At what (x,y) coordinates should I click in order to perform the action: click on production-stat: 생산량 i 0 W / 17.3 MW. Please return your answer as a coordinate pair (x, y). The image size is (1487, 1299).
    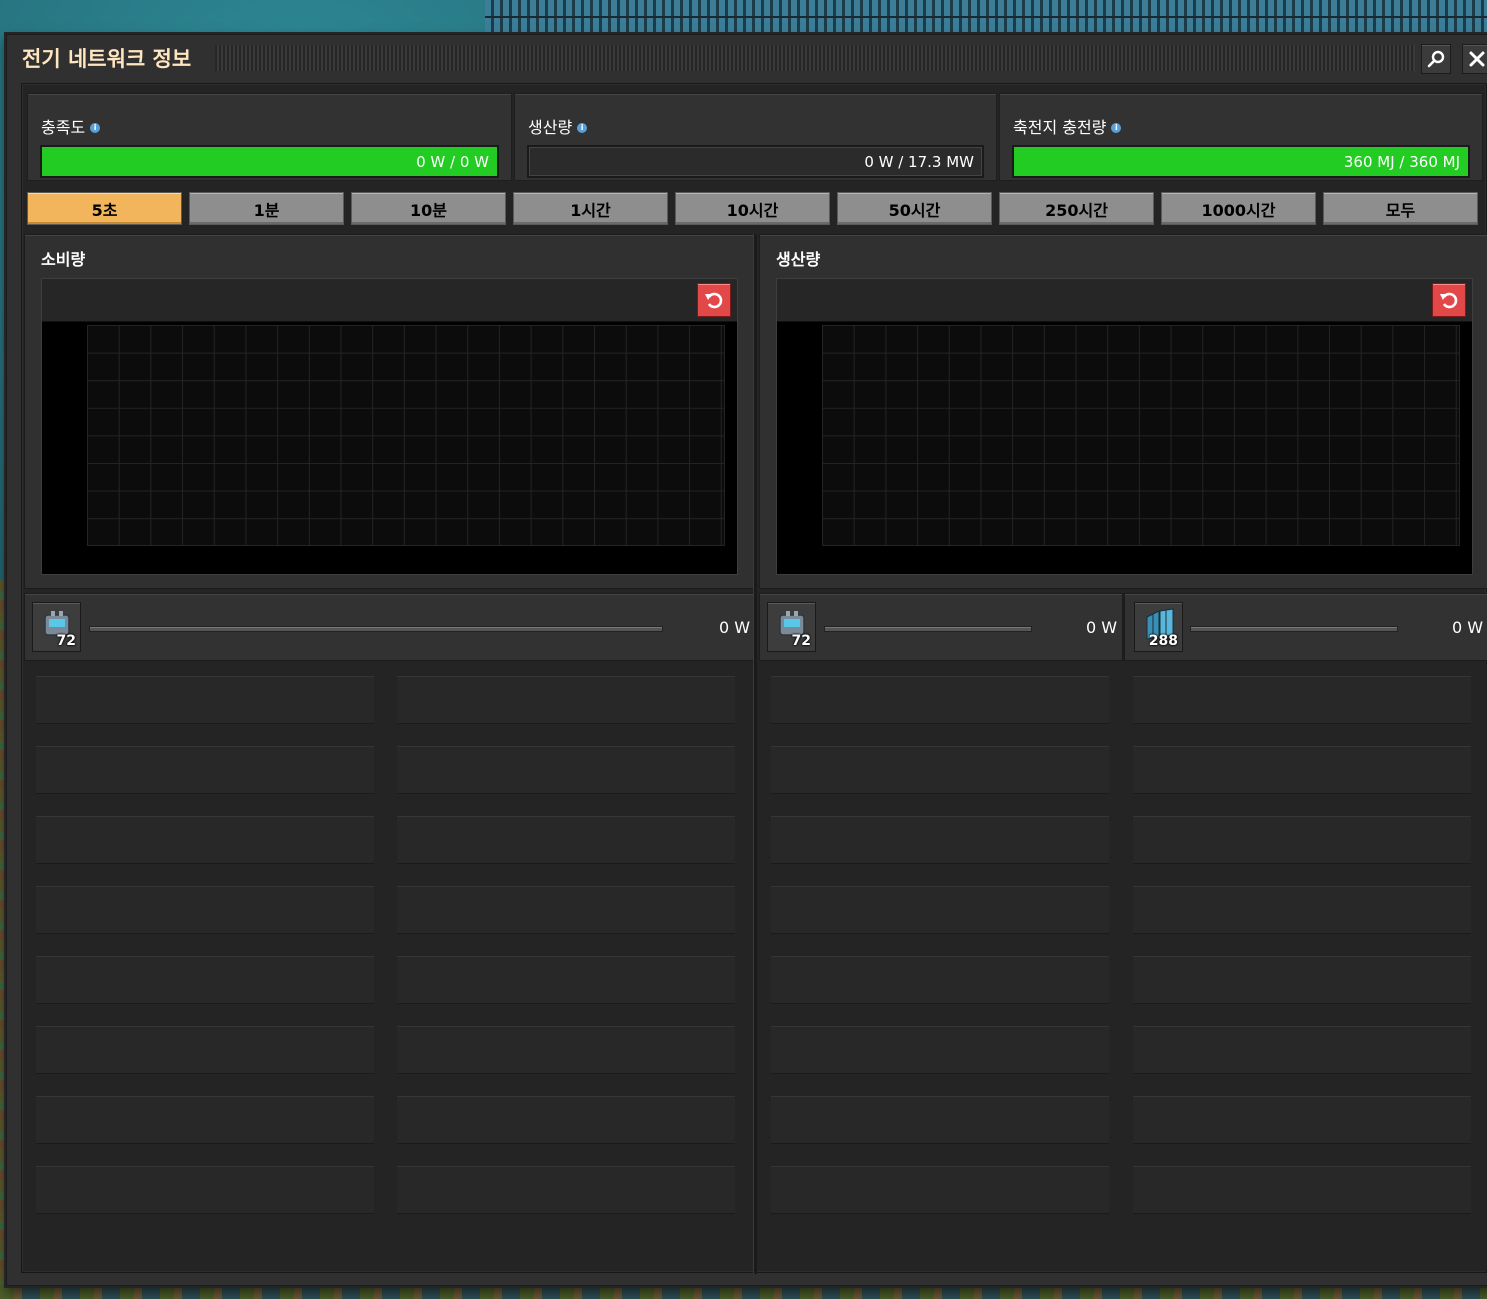
    Looking at the image, I should click on (755, 137).